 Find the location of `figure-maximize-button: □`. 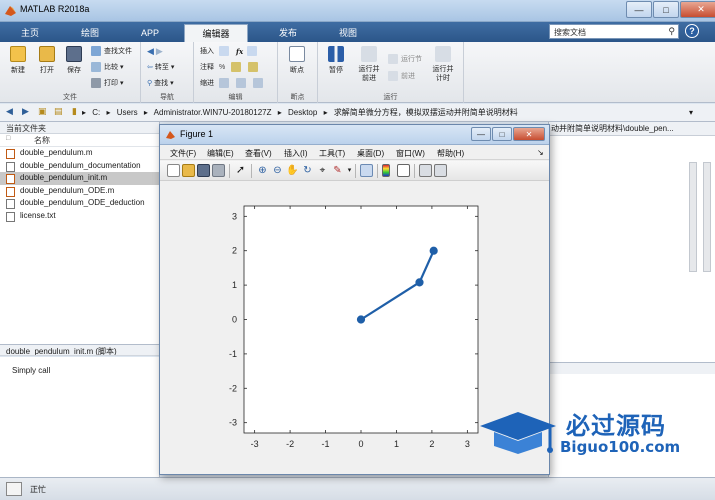

figure-maximize-button: □ is located at coordinates (502, 134).